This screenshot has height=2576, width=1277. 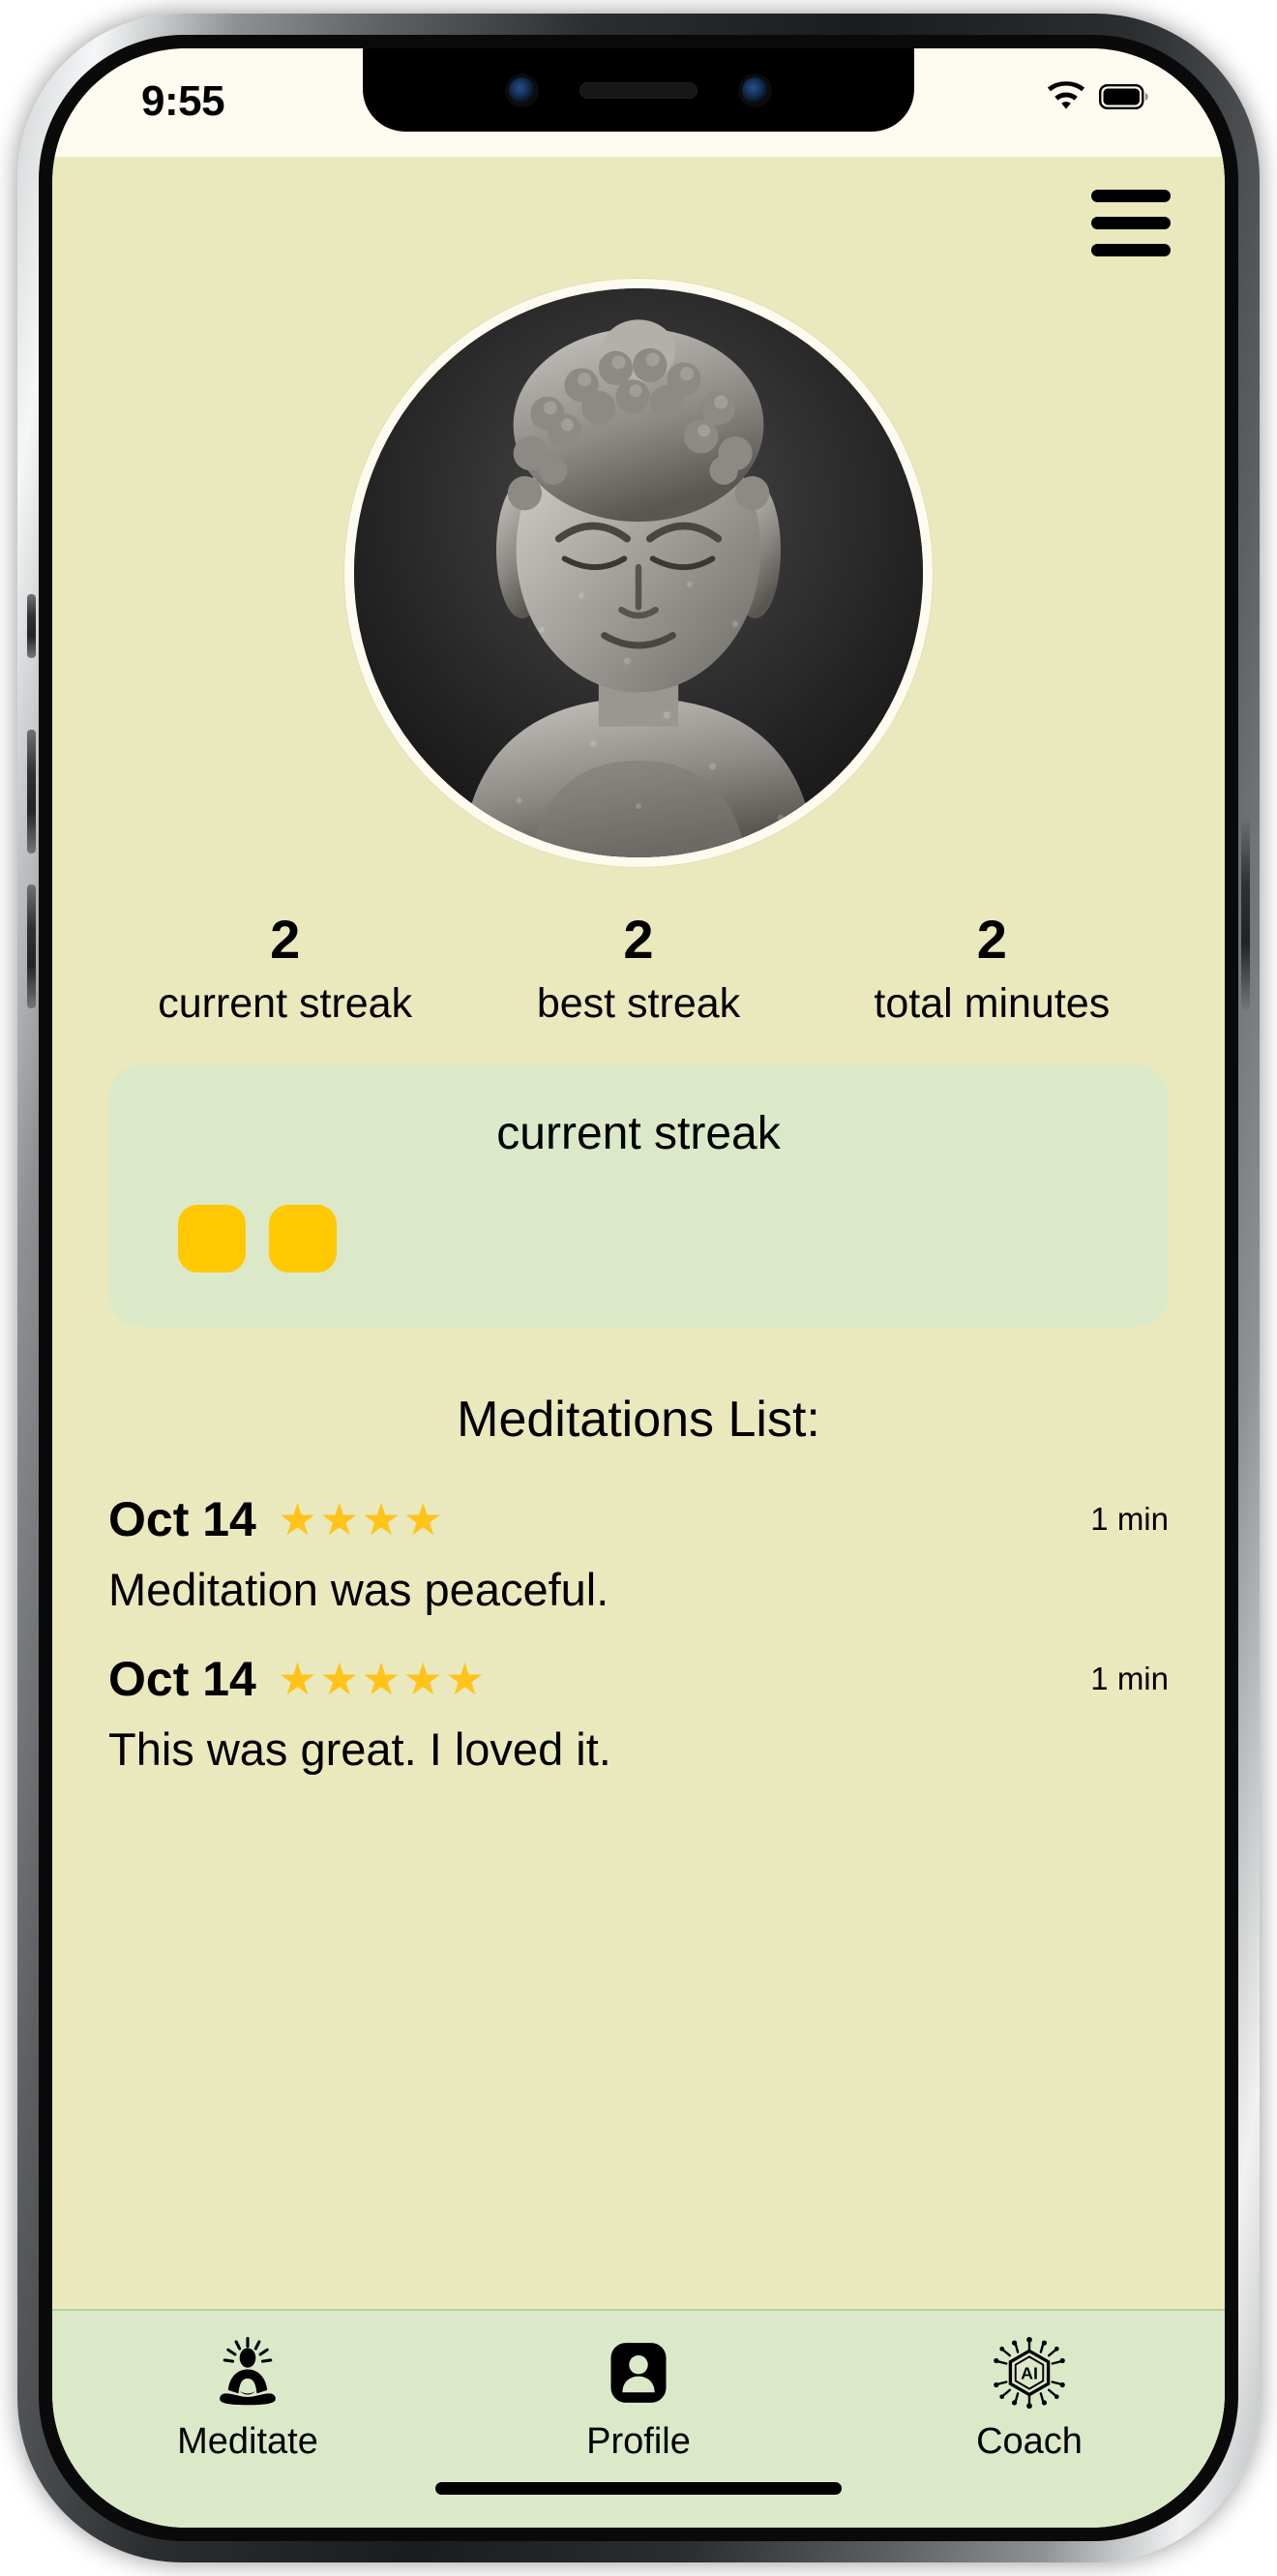 What do you see at coordinates (638, 1519) in the screenshot?
I see `list-item-header: Oct 14 ★★★★ 1 min` at bounding box center [638, 1519].